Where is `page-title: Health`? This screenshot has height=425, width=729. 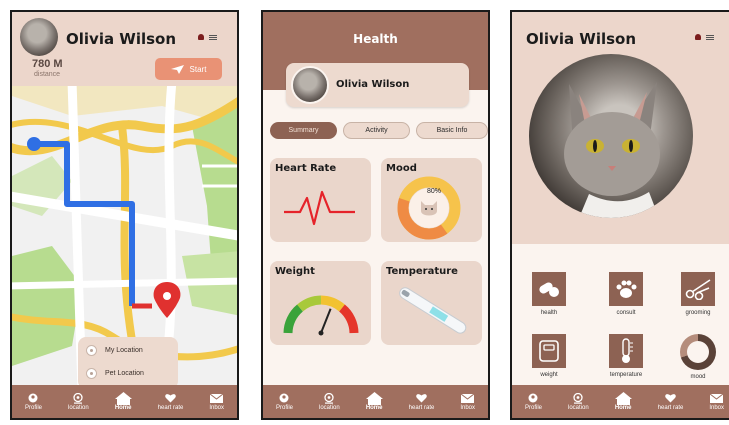 page-title: Health is located at coordinates (375, 39).